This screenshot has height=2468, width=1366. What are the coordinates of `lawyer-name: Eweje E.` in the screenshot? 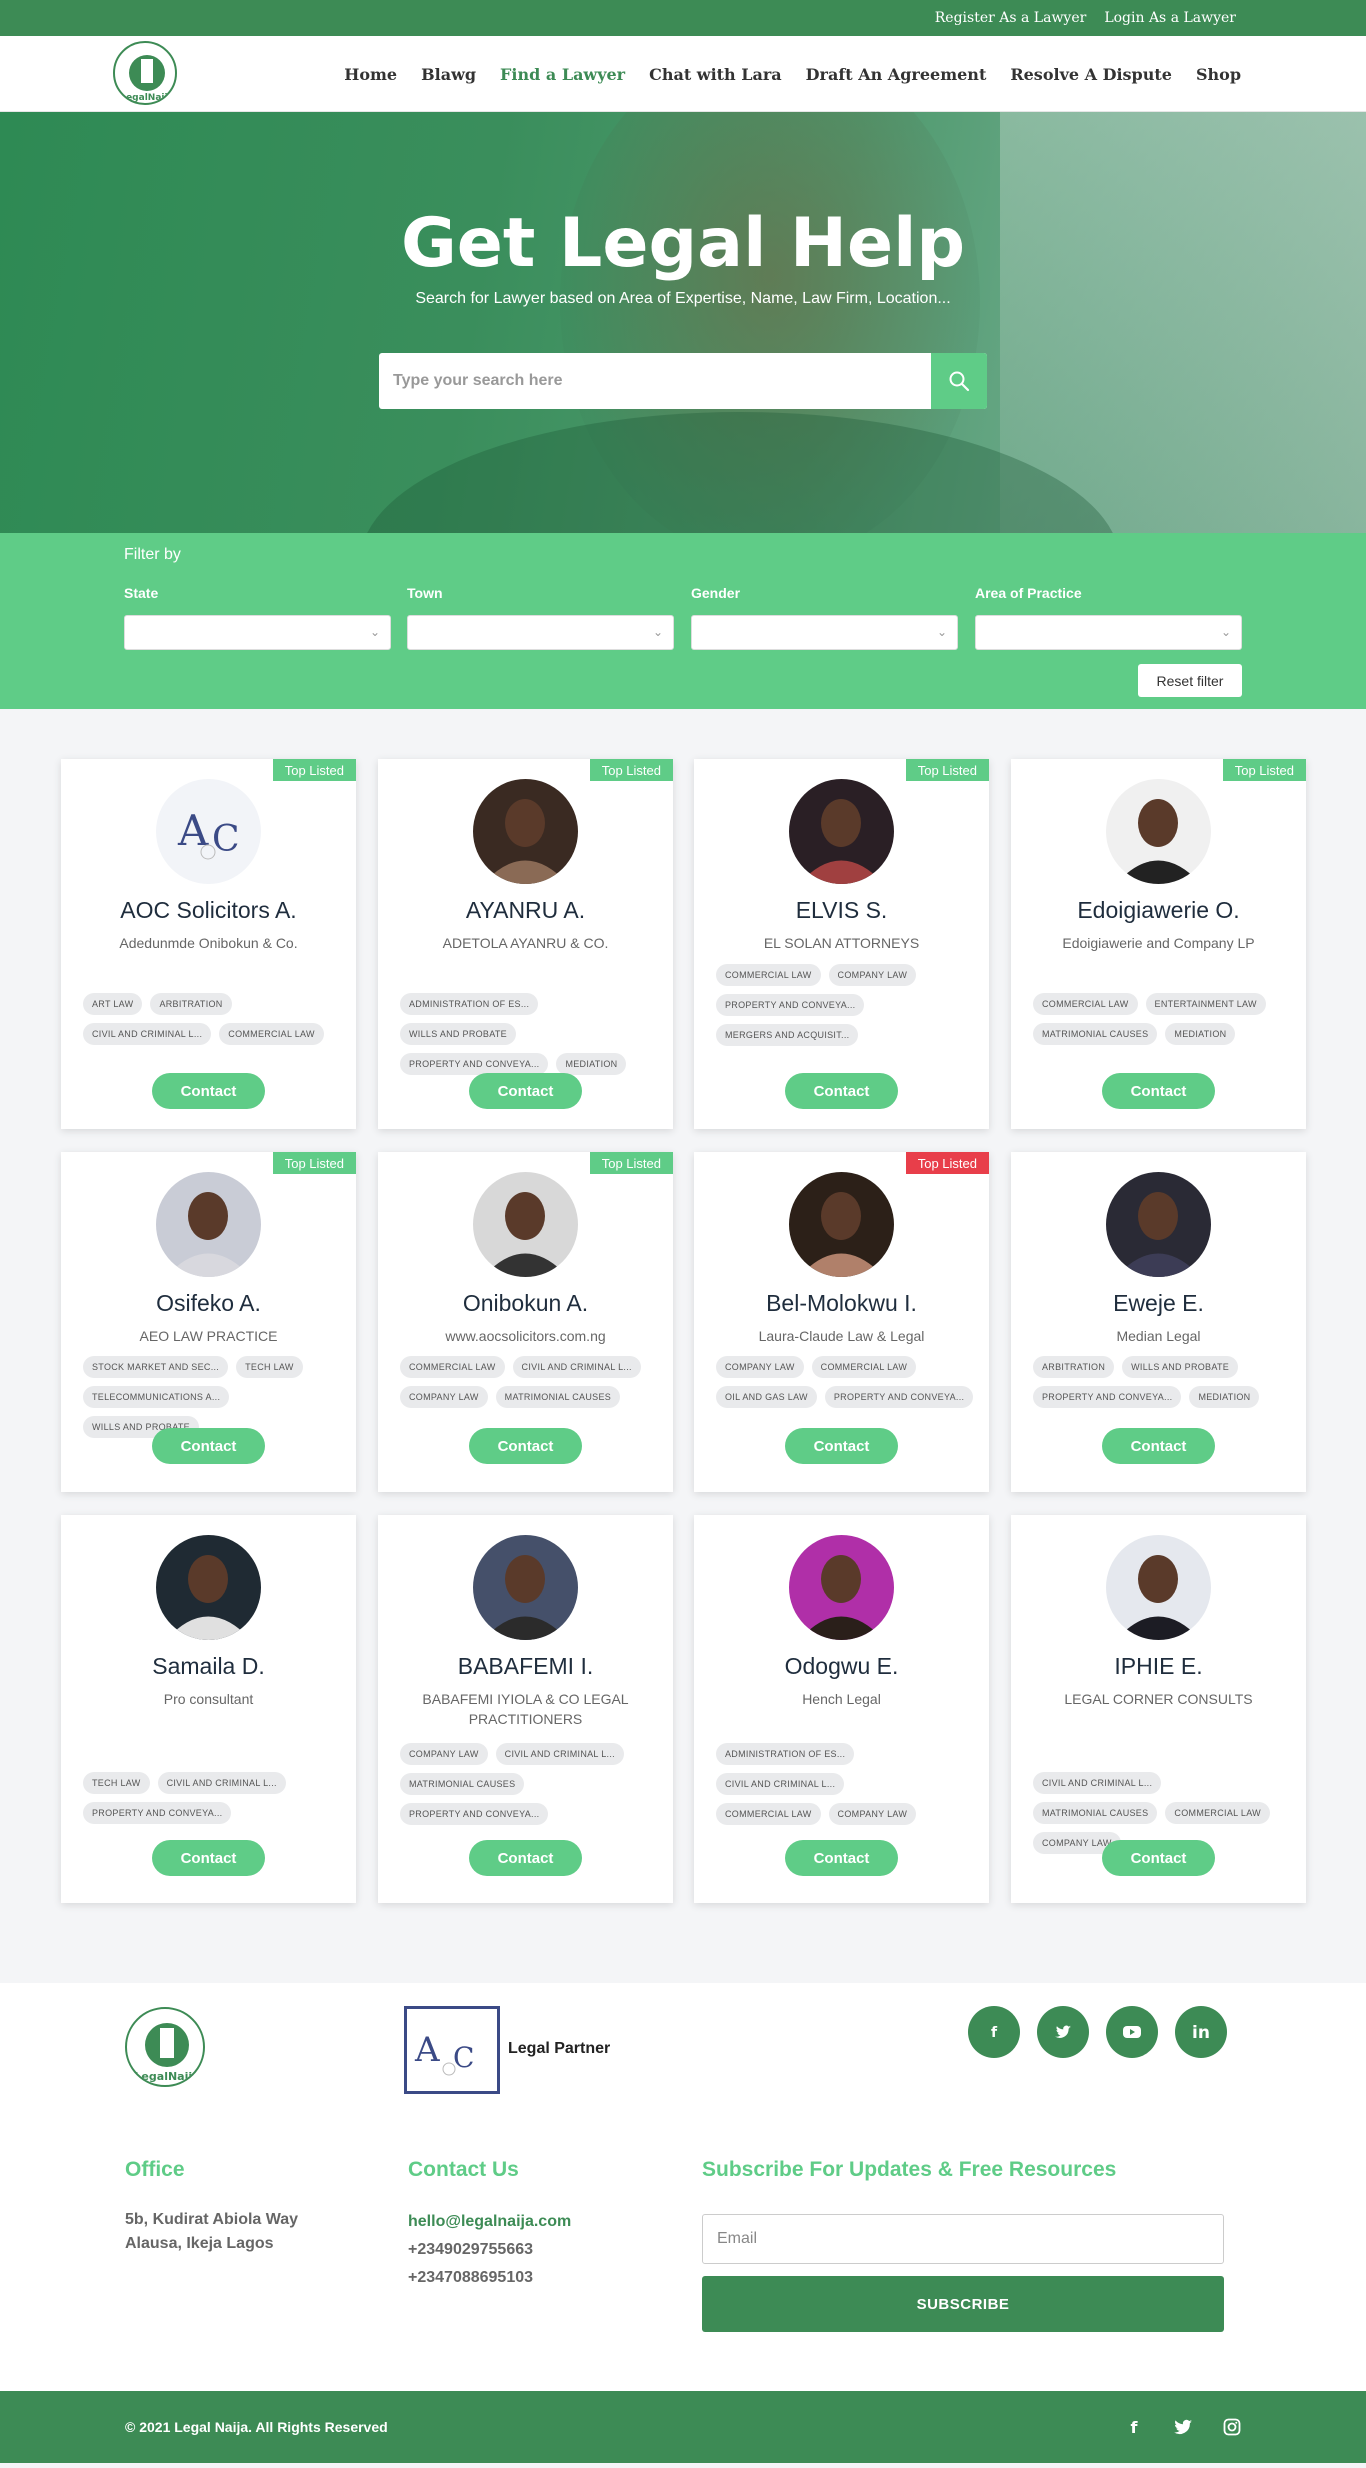 It's located at (1158, 1303).